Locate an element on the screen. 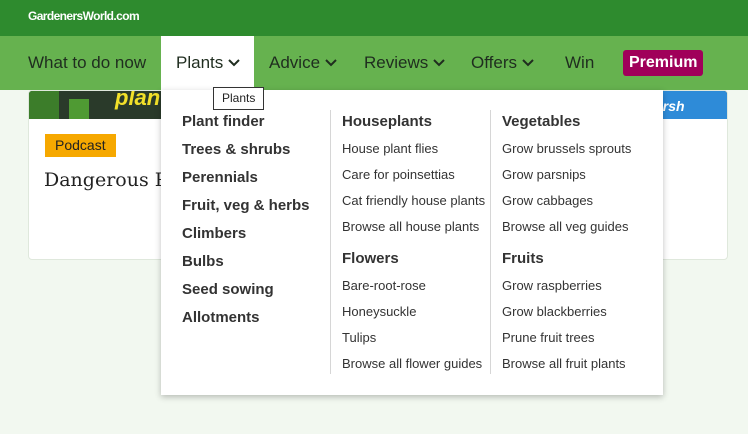  nav-plants: Plants is located at coordinates (207, 63).